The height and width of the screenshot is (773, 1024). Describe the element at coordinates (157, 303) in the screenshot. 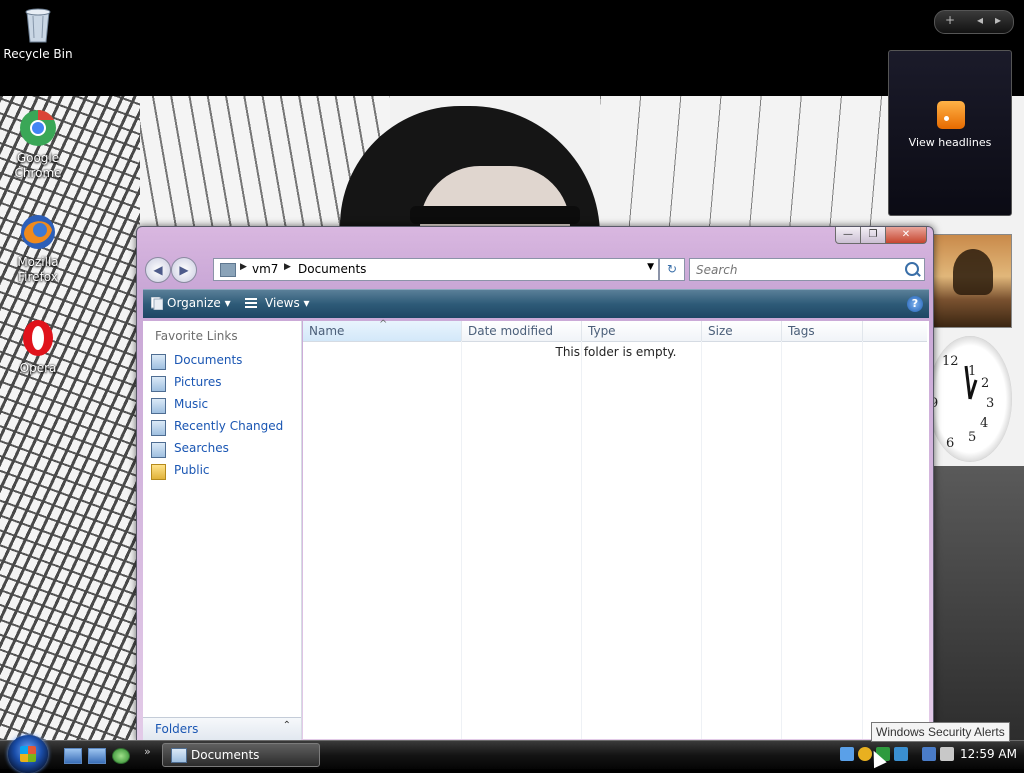

I see `organize-icon` at that location.